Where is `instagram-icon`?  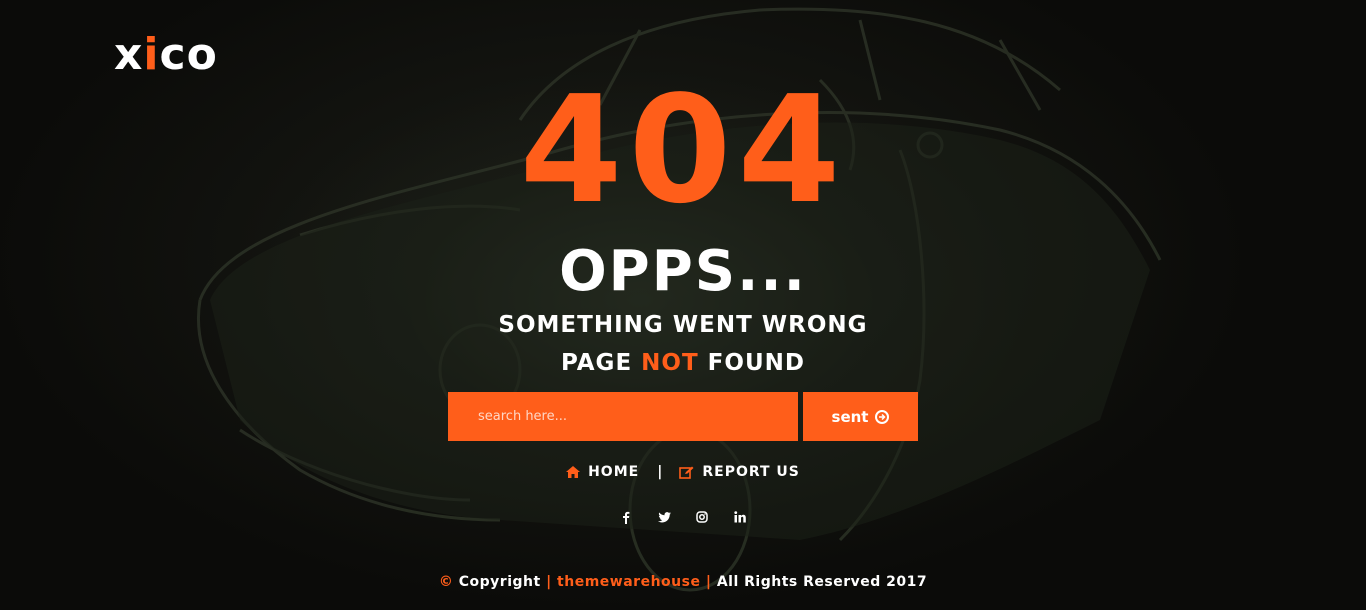
instagram-icon is located at coordinates (702, 517).